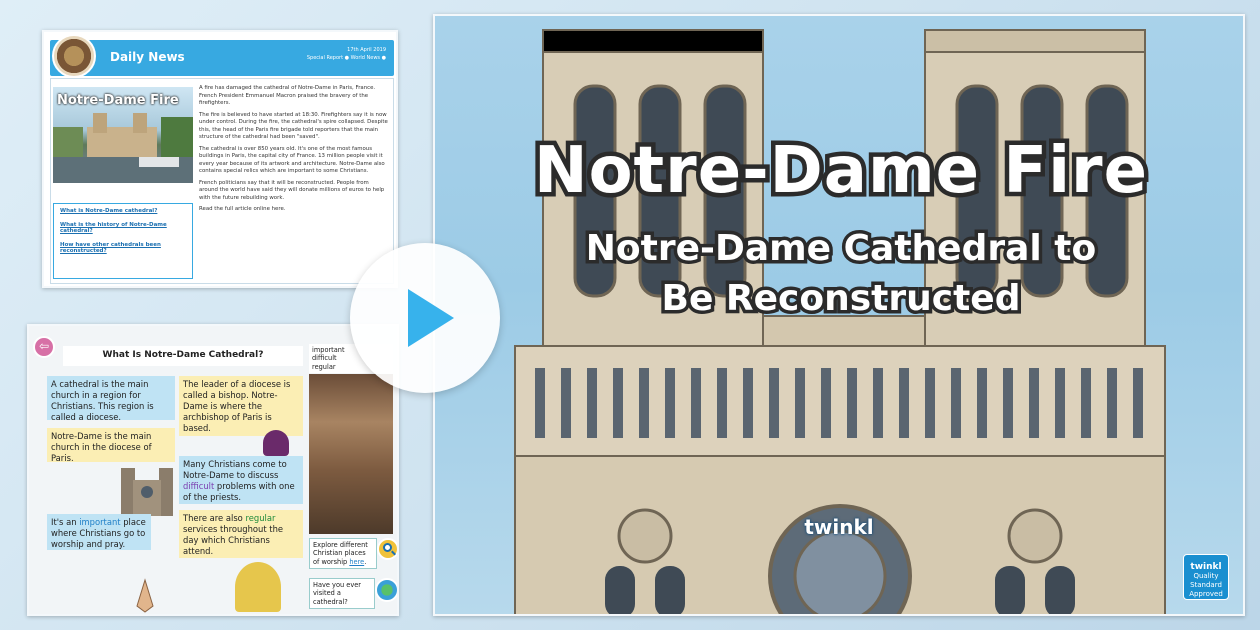 Image resolution: width=1260 pixels, height=630 pixels. Describe the element at coordinates (1206, 567) in the screenshot. I see `badge-title: twinkl` at that location.